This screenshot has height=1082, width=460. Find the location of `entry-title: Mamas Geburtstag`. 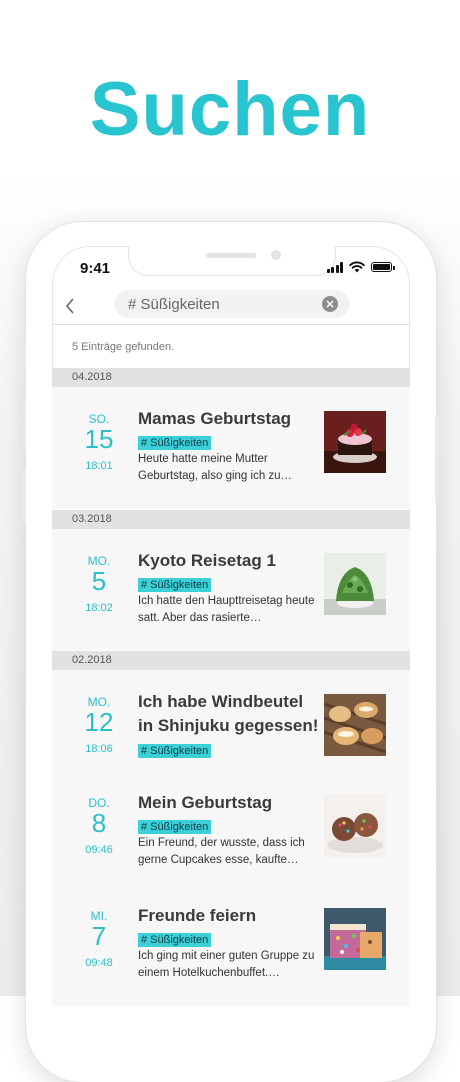

entry-title: Mamas Geburtstag is located at coordinates (215, 418).